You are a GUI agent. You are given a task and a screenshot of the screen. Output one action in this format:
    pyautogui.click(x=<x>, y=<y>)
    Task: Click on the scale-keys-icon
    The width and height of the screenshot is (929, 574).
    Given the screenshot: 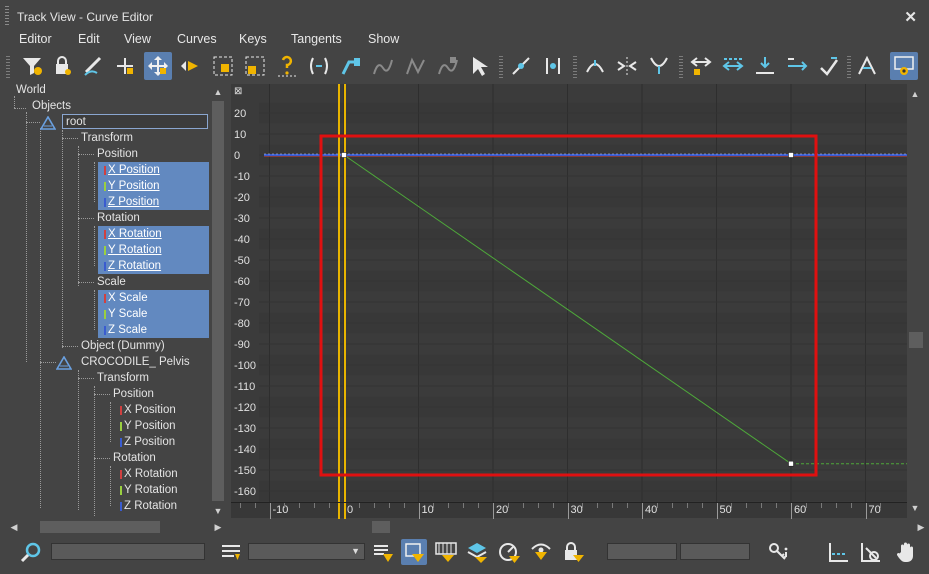 What is the action you would take?
    pyautogui.click(x=223, y=66)
    